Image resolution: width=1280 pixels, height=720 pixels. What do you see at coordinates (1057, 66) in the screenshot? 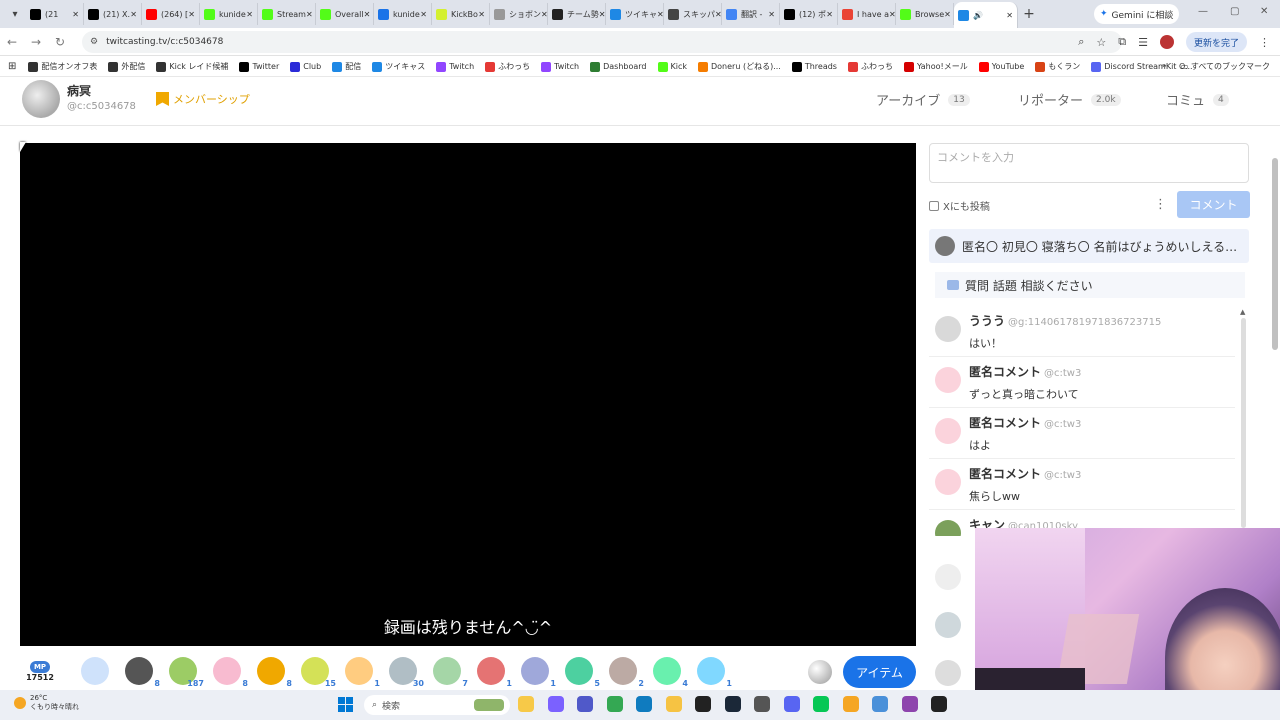
I see `bookmark-item: もくラン` at bounding box center [1057, 66].